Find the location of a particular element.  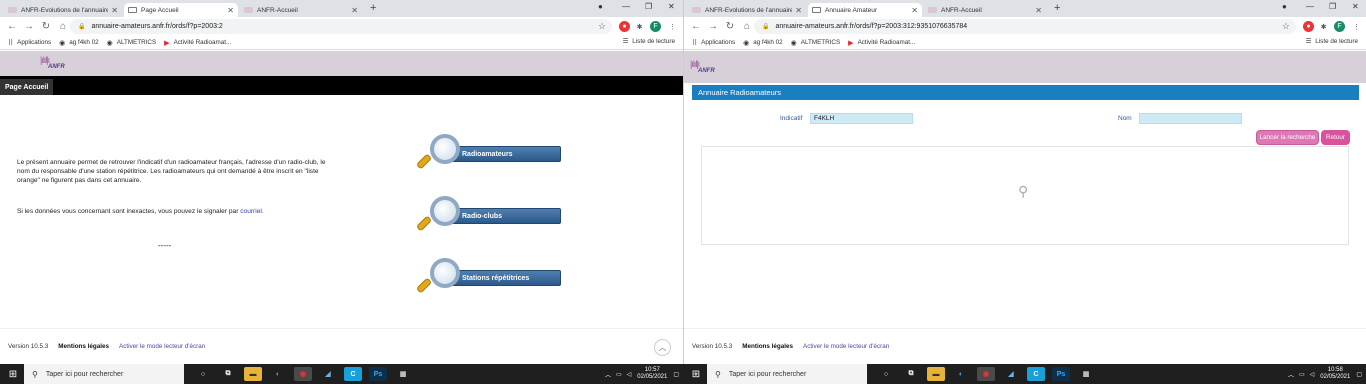

clock: 10:58 02/05/2021 is located at coordinates (1335, 374).